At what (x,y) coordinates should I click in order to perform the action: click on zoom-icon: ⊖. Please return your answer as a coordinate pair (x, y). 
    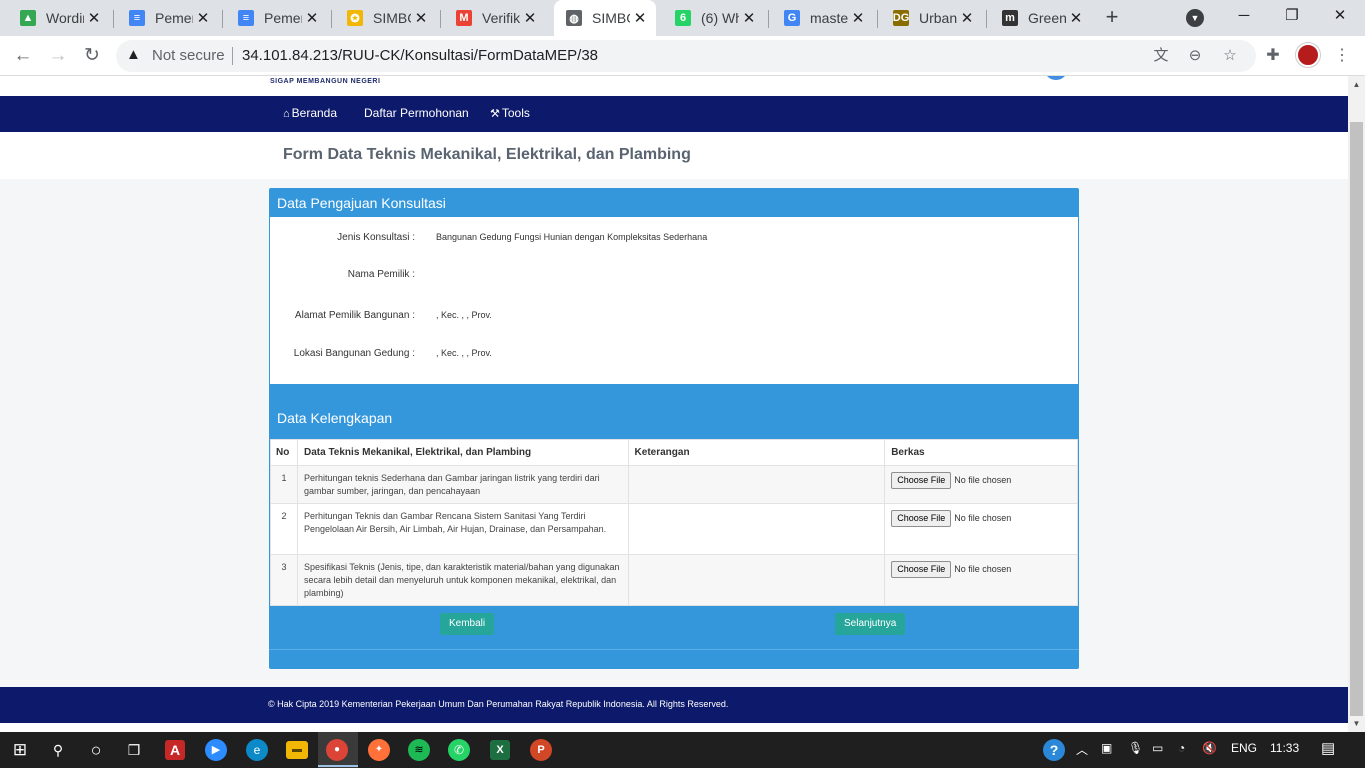
    Looking at the image, I should click on (1195, 56).